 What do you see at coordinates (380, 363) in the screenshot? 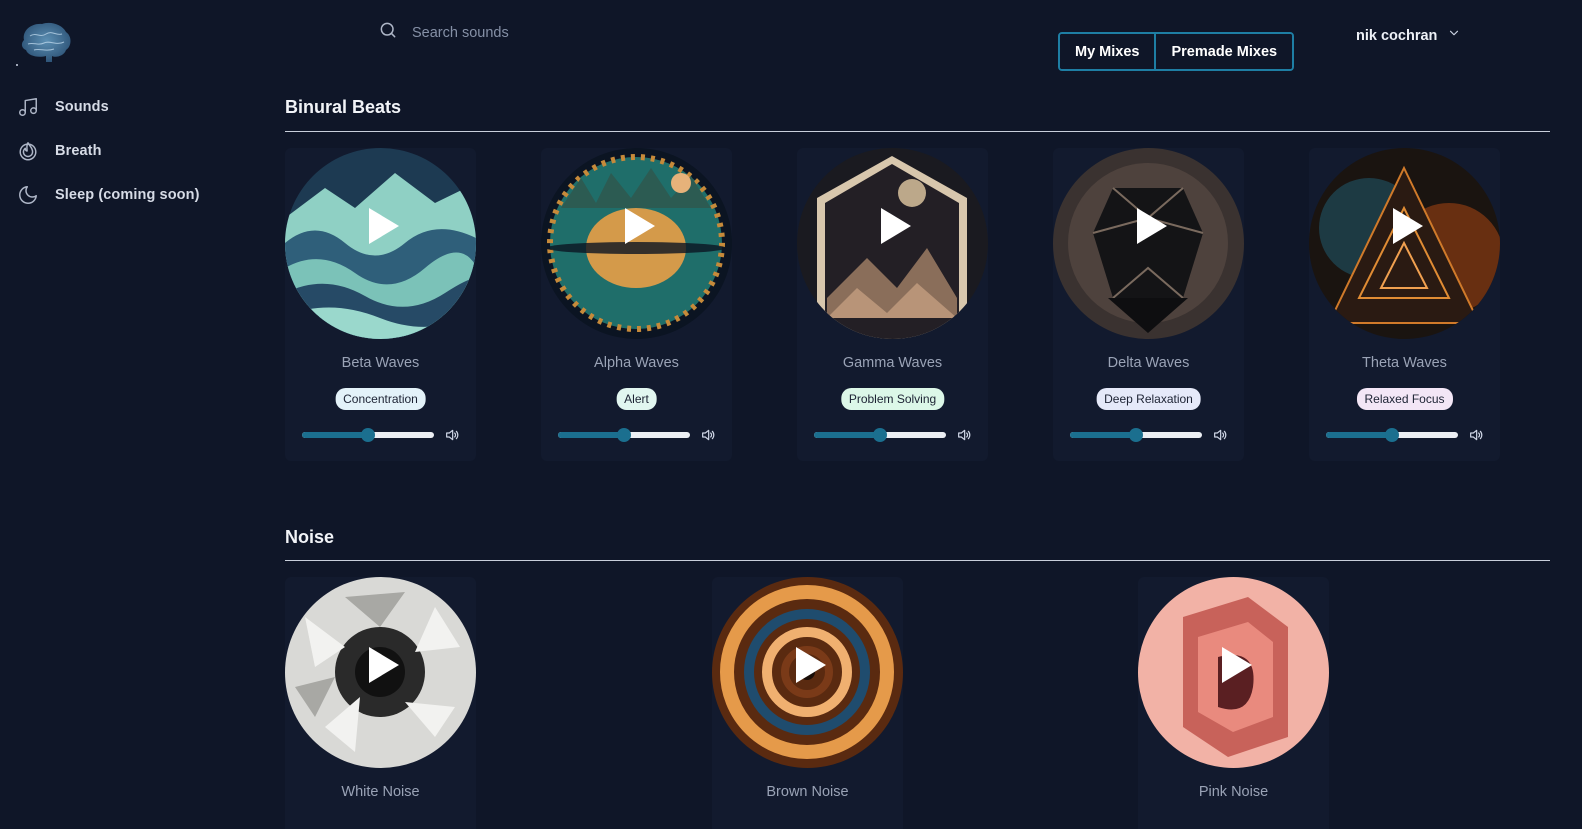
I see `sound-title: Beta Waves` at bounding box center [380, 363].